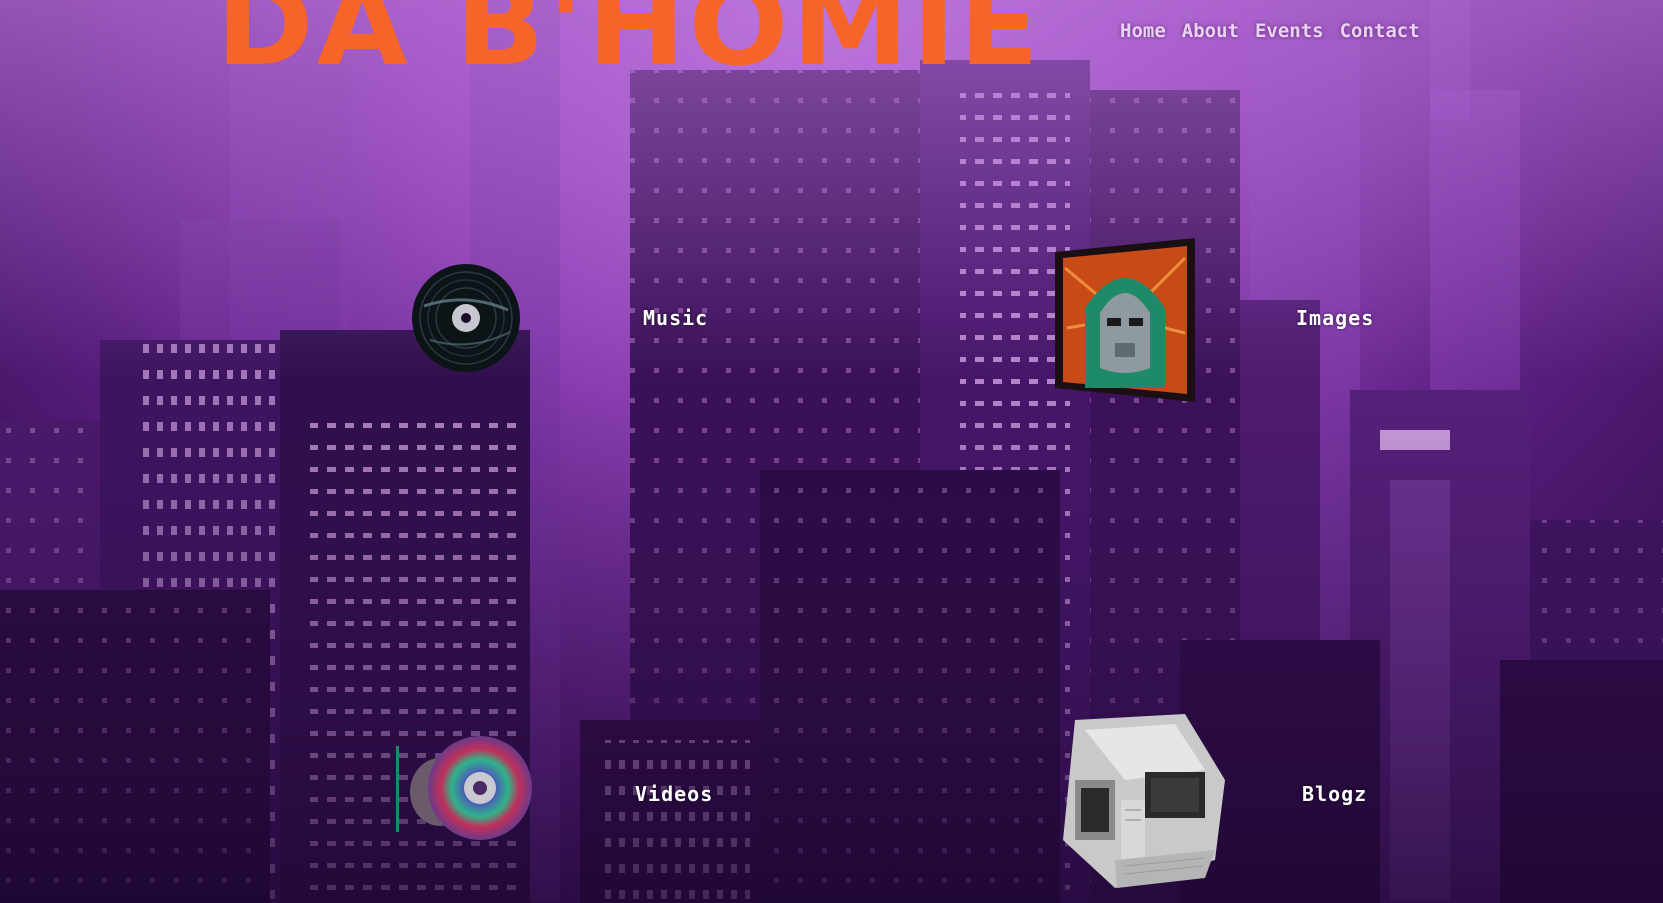 The width and height of the screenshot is (1663, 903). Describe the element at coordinates (1335, 318) in the screenshot. I see `images-link: Images` at that location.